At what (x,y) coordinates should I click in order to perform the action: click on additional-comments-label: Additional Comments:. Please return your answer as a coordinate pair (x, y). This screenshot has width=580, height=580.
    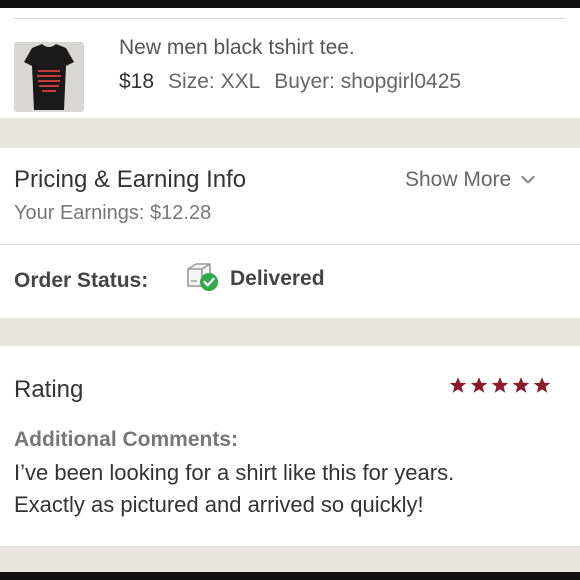
    Looking at the image, I should click on (126, 439).